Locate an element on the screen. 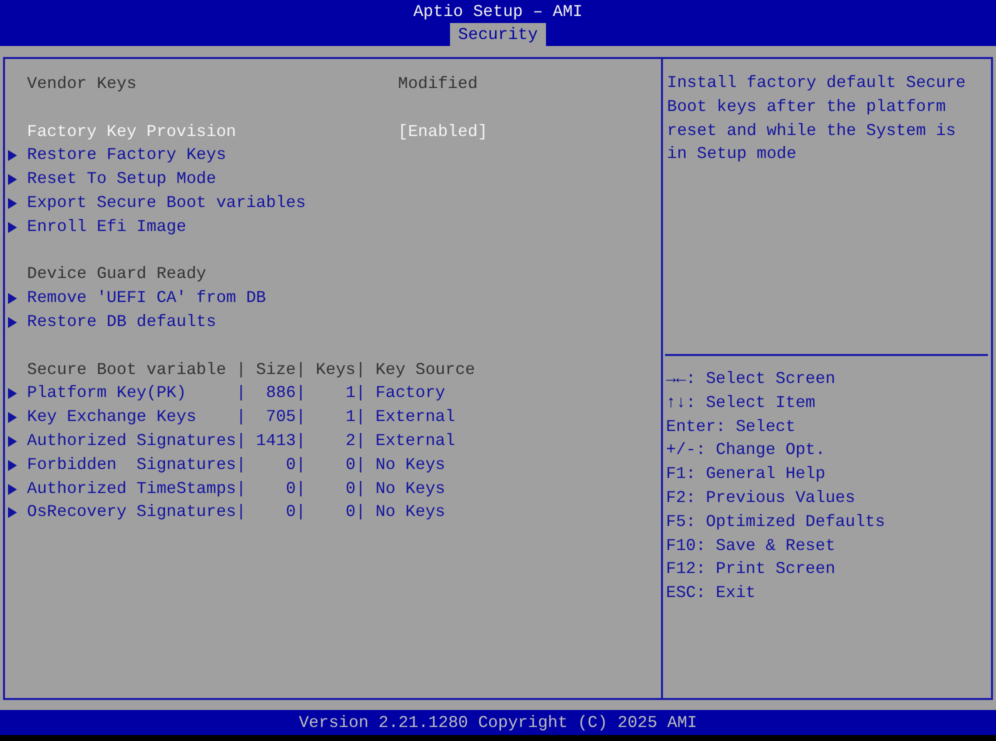  window-title: Aptio Setup – AMI is located at coordinates (498, 12).